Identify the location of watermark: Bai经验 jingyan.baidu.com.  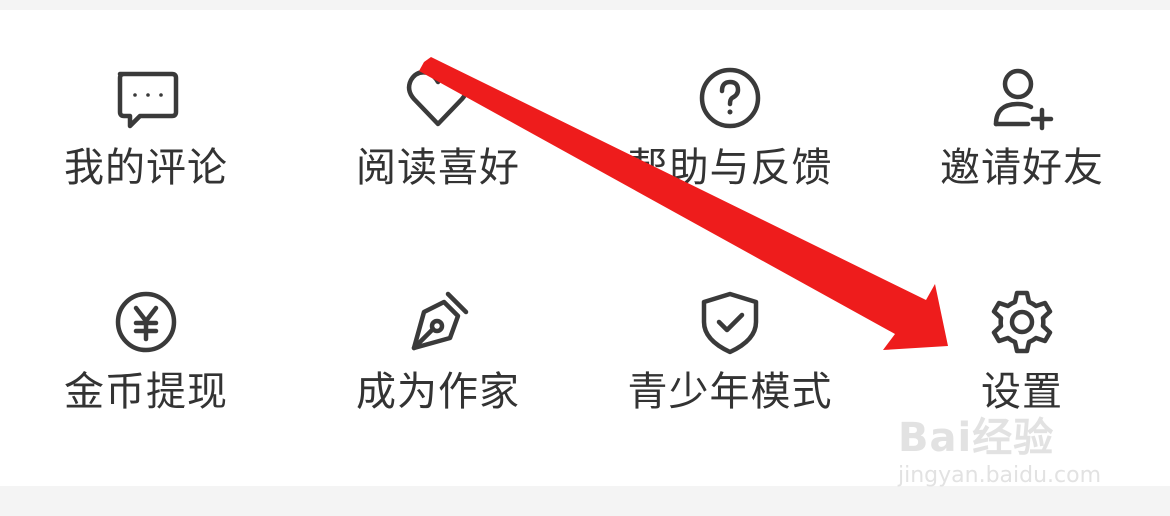
(1008, 456).